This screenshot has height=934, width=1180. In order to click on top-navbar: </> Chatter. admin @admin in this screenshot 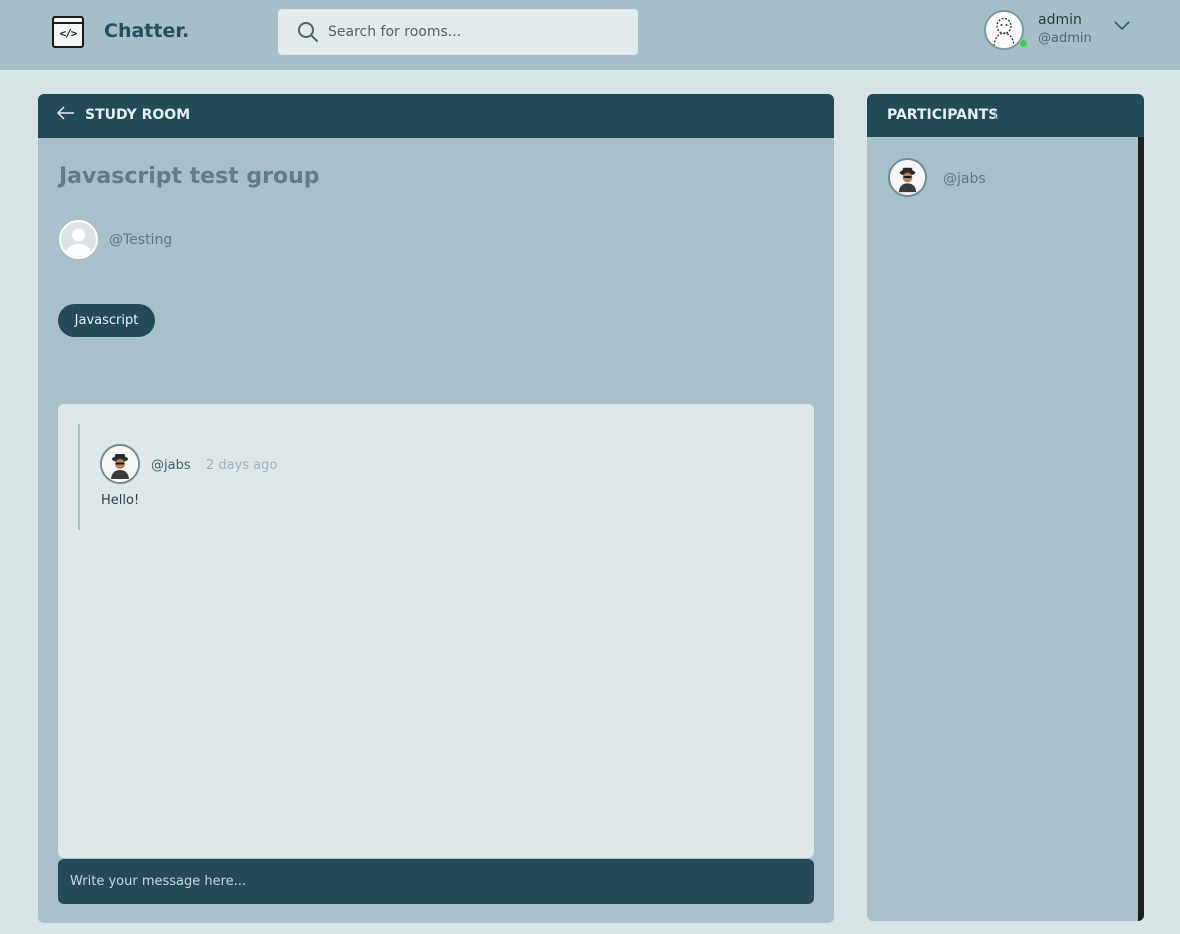, I will do `click(590, 35)`.